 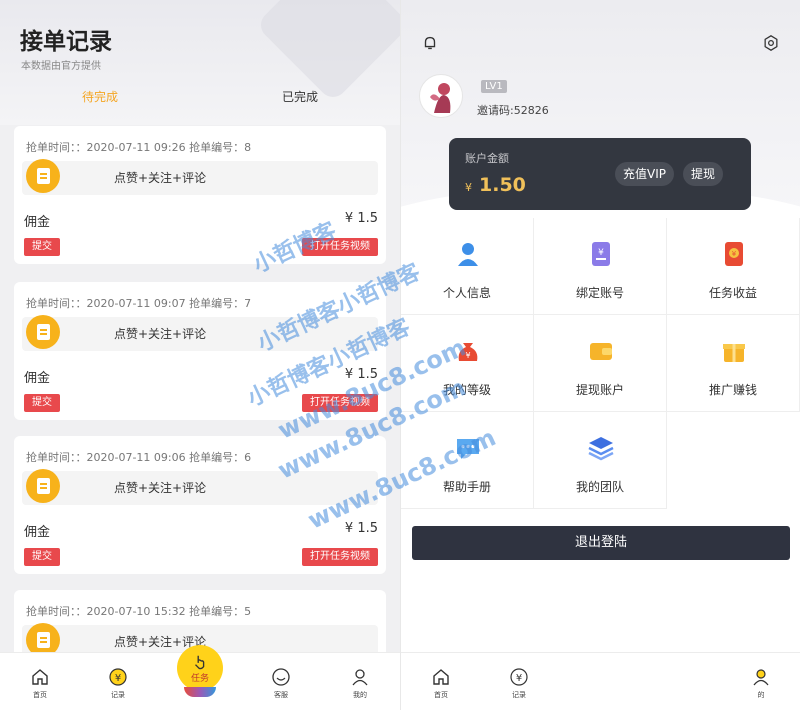 What do you see at coordinates (761, 695) in the screenshot?
I see `nav-mine-label: 的` at bounding box center [761, 695].